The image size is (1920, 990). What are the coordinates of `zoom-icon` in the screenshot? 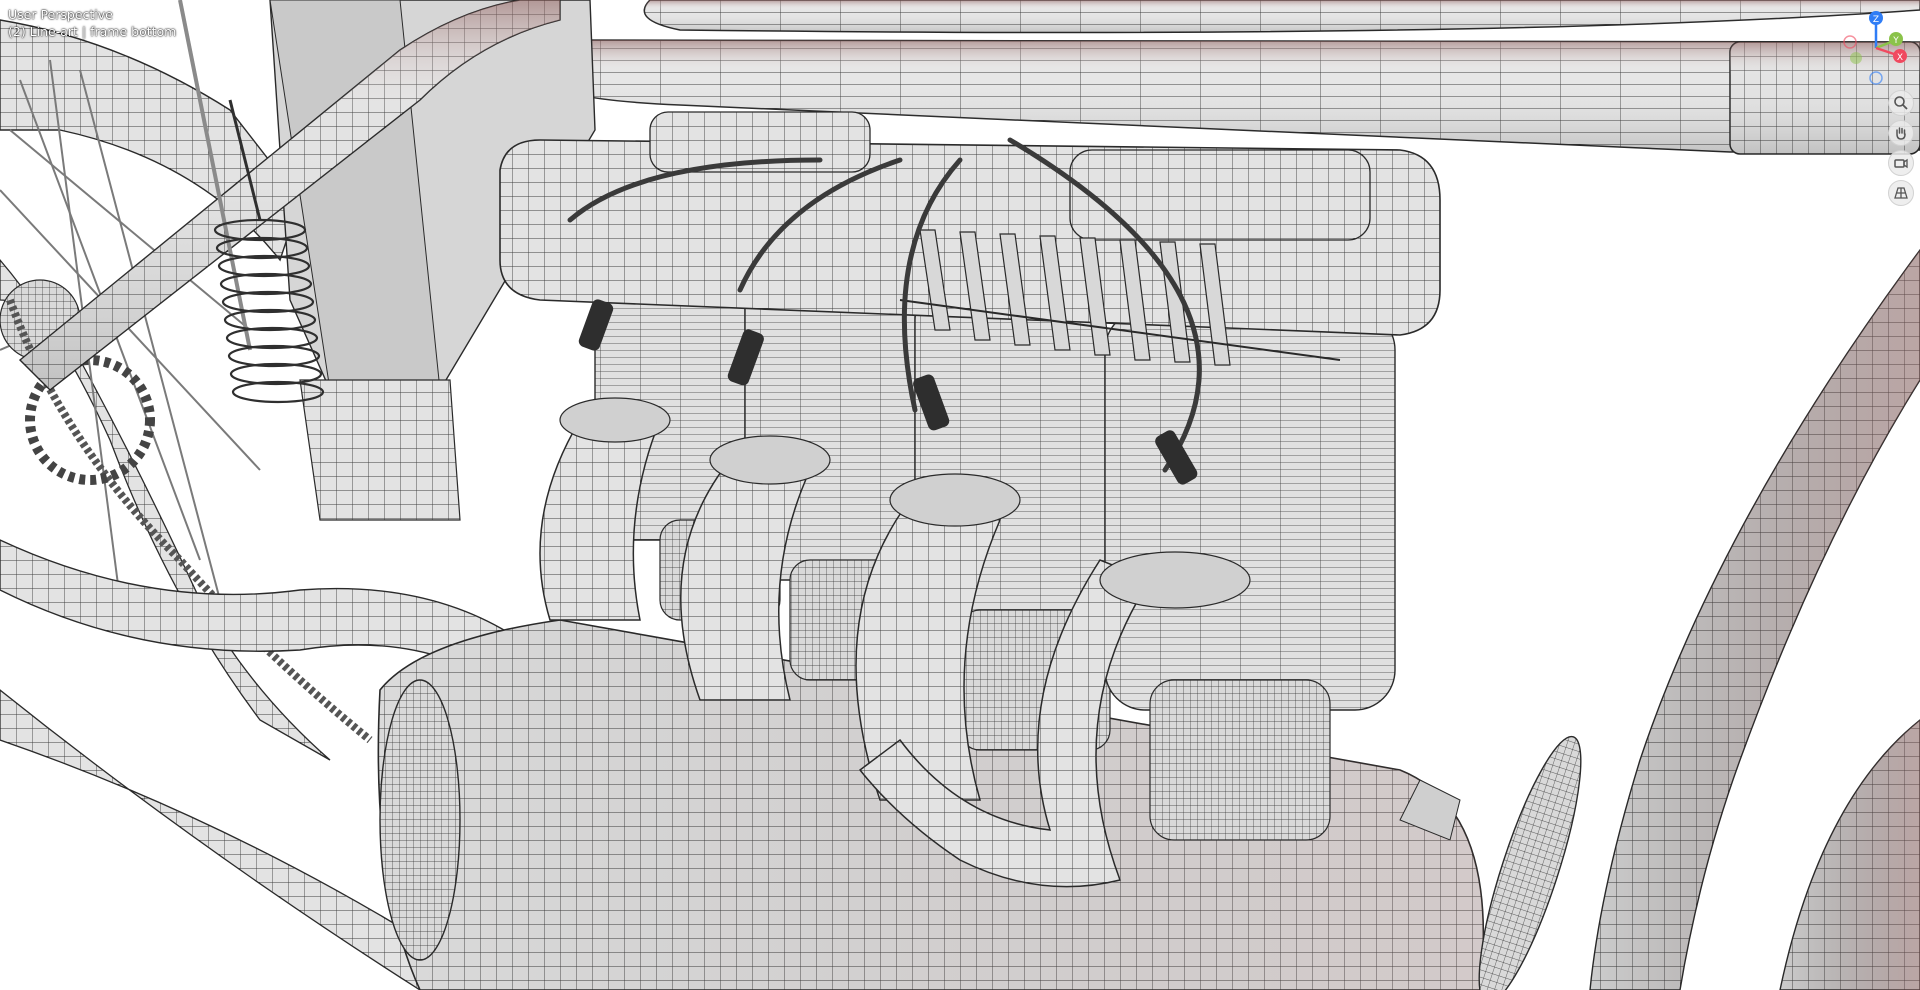 It's located at (1901, 103).